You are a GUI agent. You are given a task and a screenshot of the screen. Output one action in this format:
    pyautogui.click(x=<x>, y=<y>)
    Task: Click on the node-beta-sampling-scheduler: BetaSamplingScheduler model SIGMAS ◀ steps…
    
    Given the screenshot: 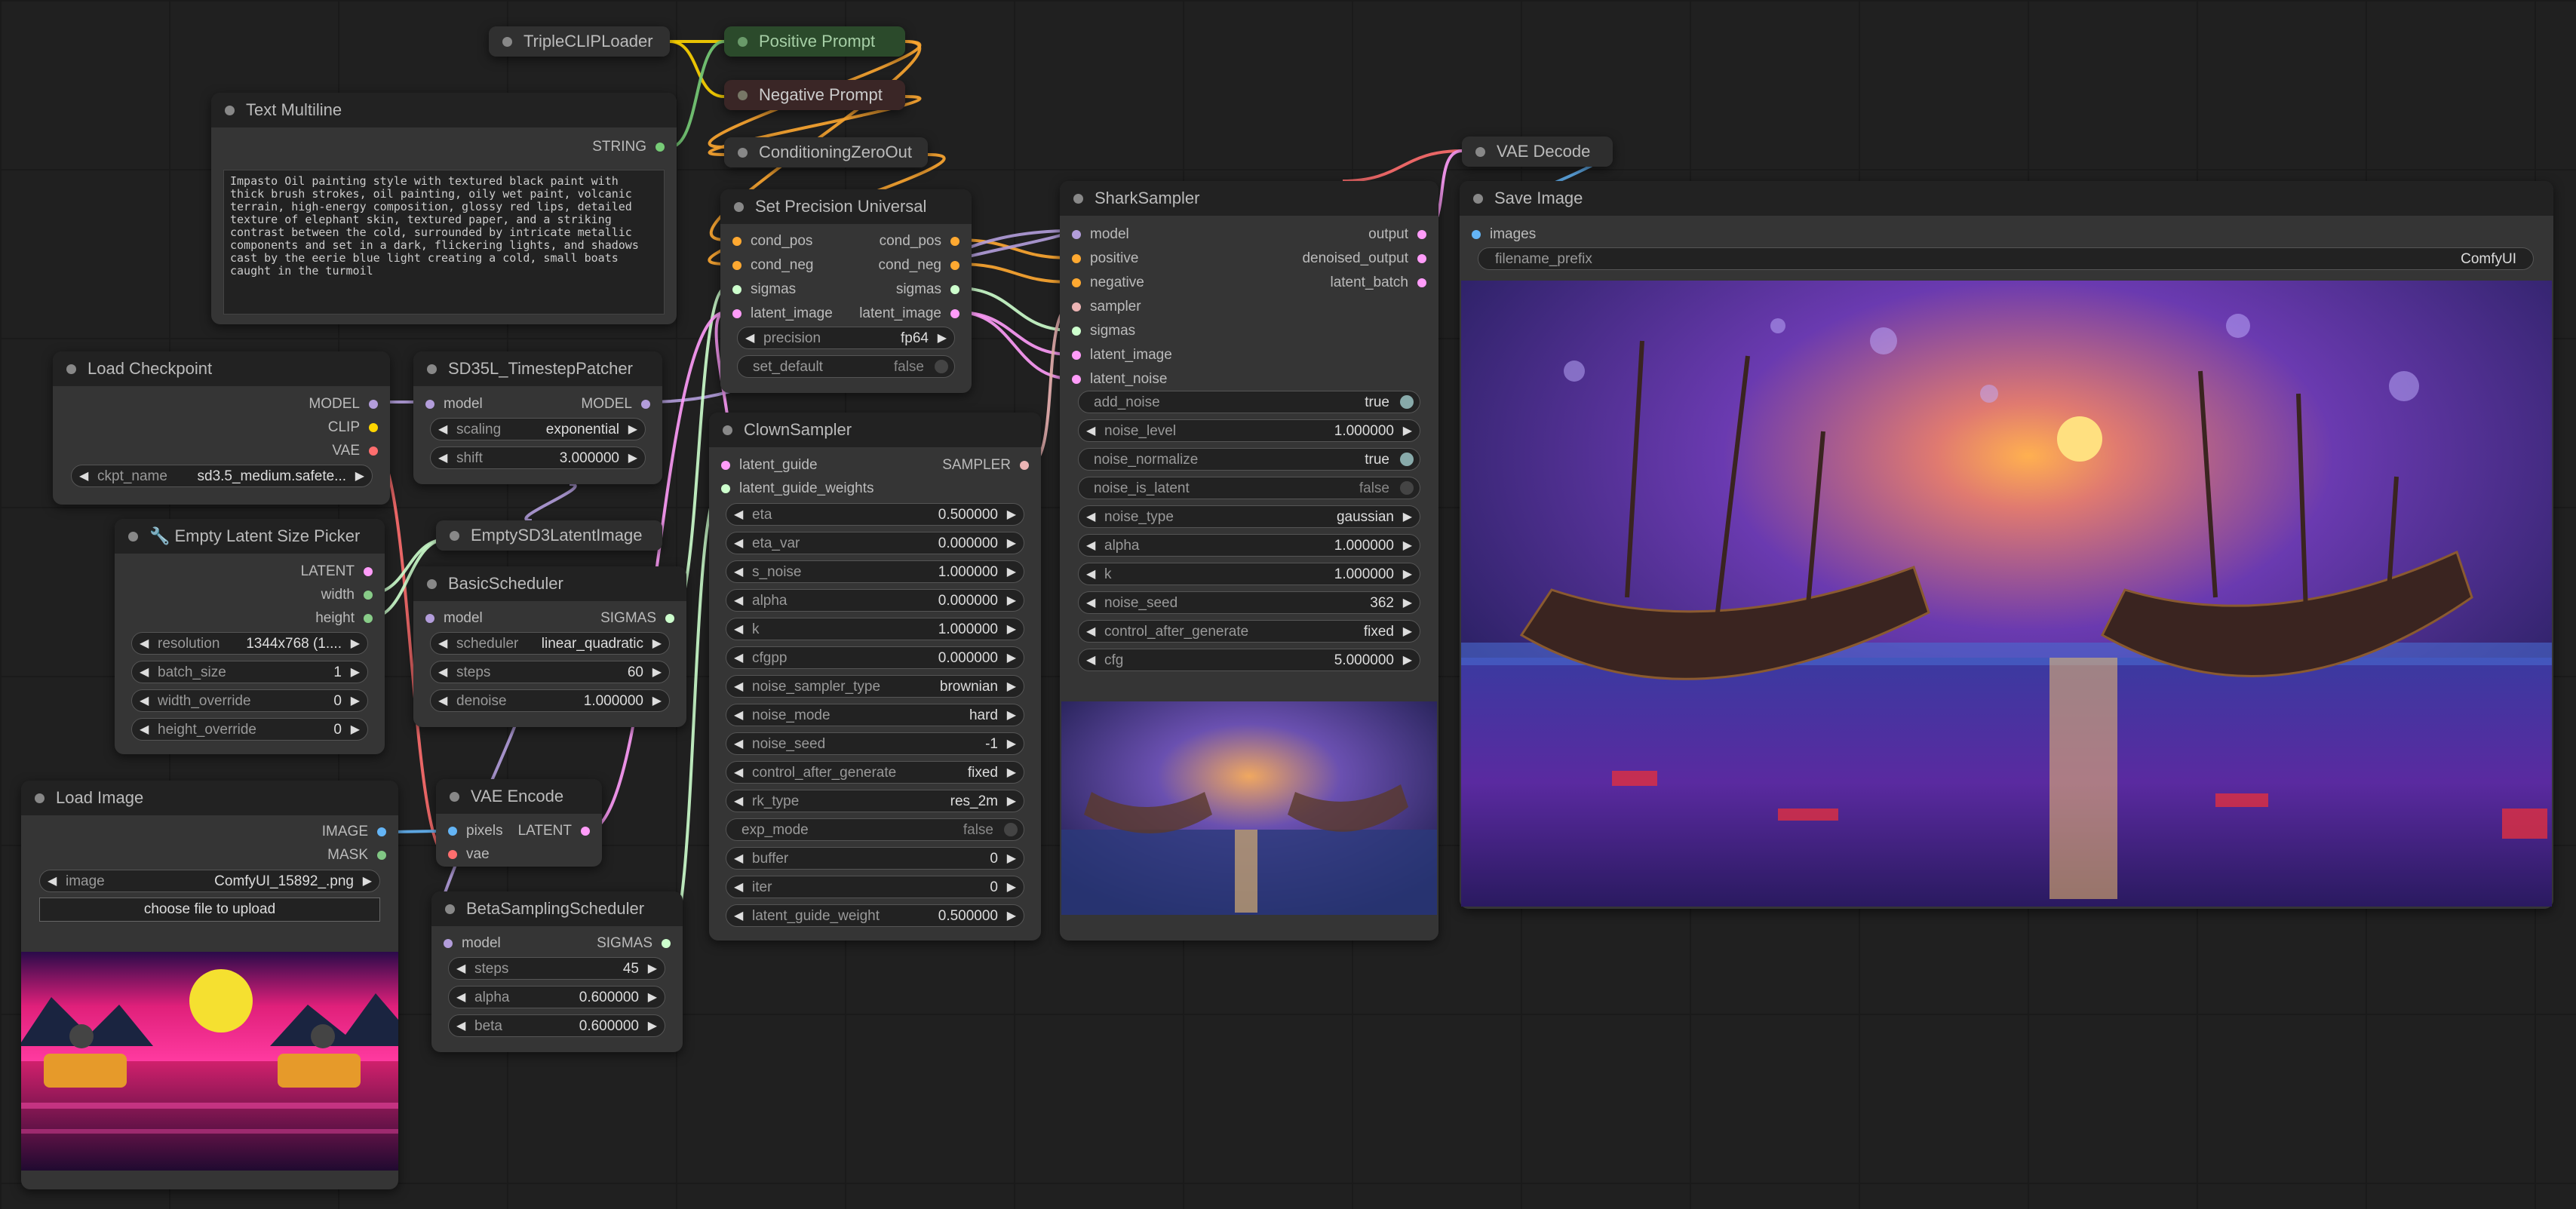 What is the action you would take?
    pyautogui.click(x=557, y=971)
    